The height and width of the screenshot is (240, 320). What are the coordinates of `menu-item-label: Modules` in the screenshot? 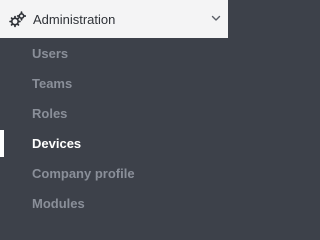 It's located at (58, 203).